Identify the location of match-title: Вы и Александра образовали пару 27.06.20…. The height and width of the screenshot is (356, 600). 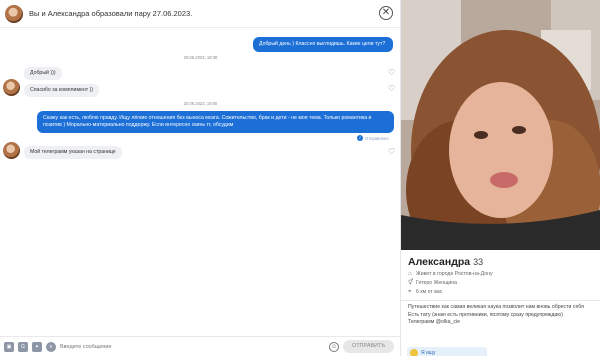
(111, 13).